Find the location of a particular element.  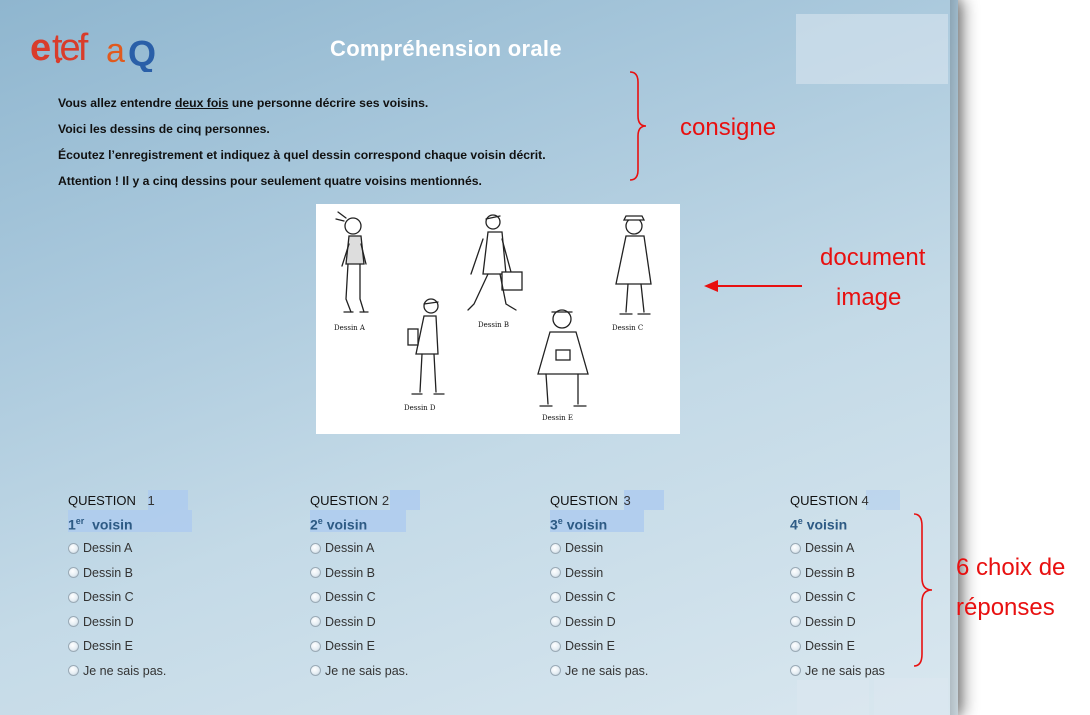

question-title: QUESTION 3 is located at coordinates (650, 501).